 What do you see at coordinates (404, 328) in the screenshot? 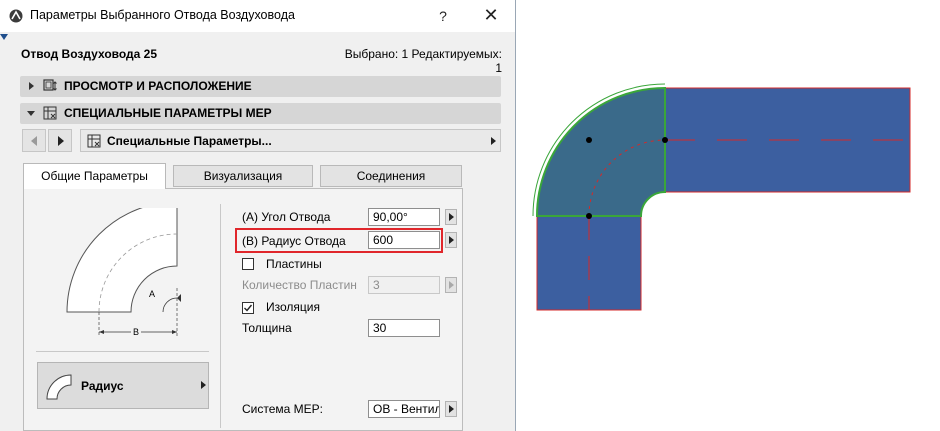
I see `thickness-input: 30` at bounding box center [404, 328].